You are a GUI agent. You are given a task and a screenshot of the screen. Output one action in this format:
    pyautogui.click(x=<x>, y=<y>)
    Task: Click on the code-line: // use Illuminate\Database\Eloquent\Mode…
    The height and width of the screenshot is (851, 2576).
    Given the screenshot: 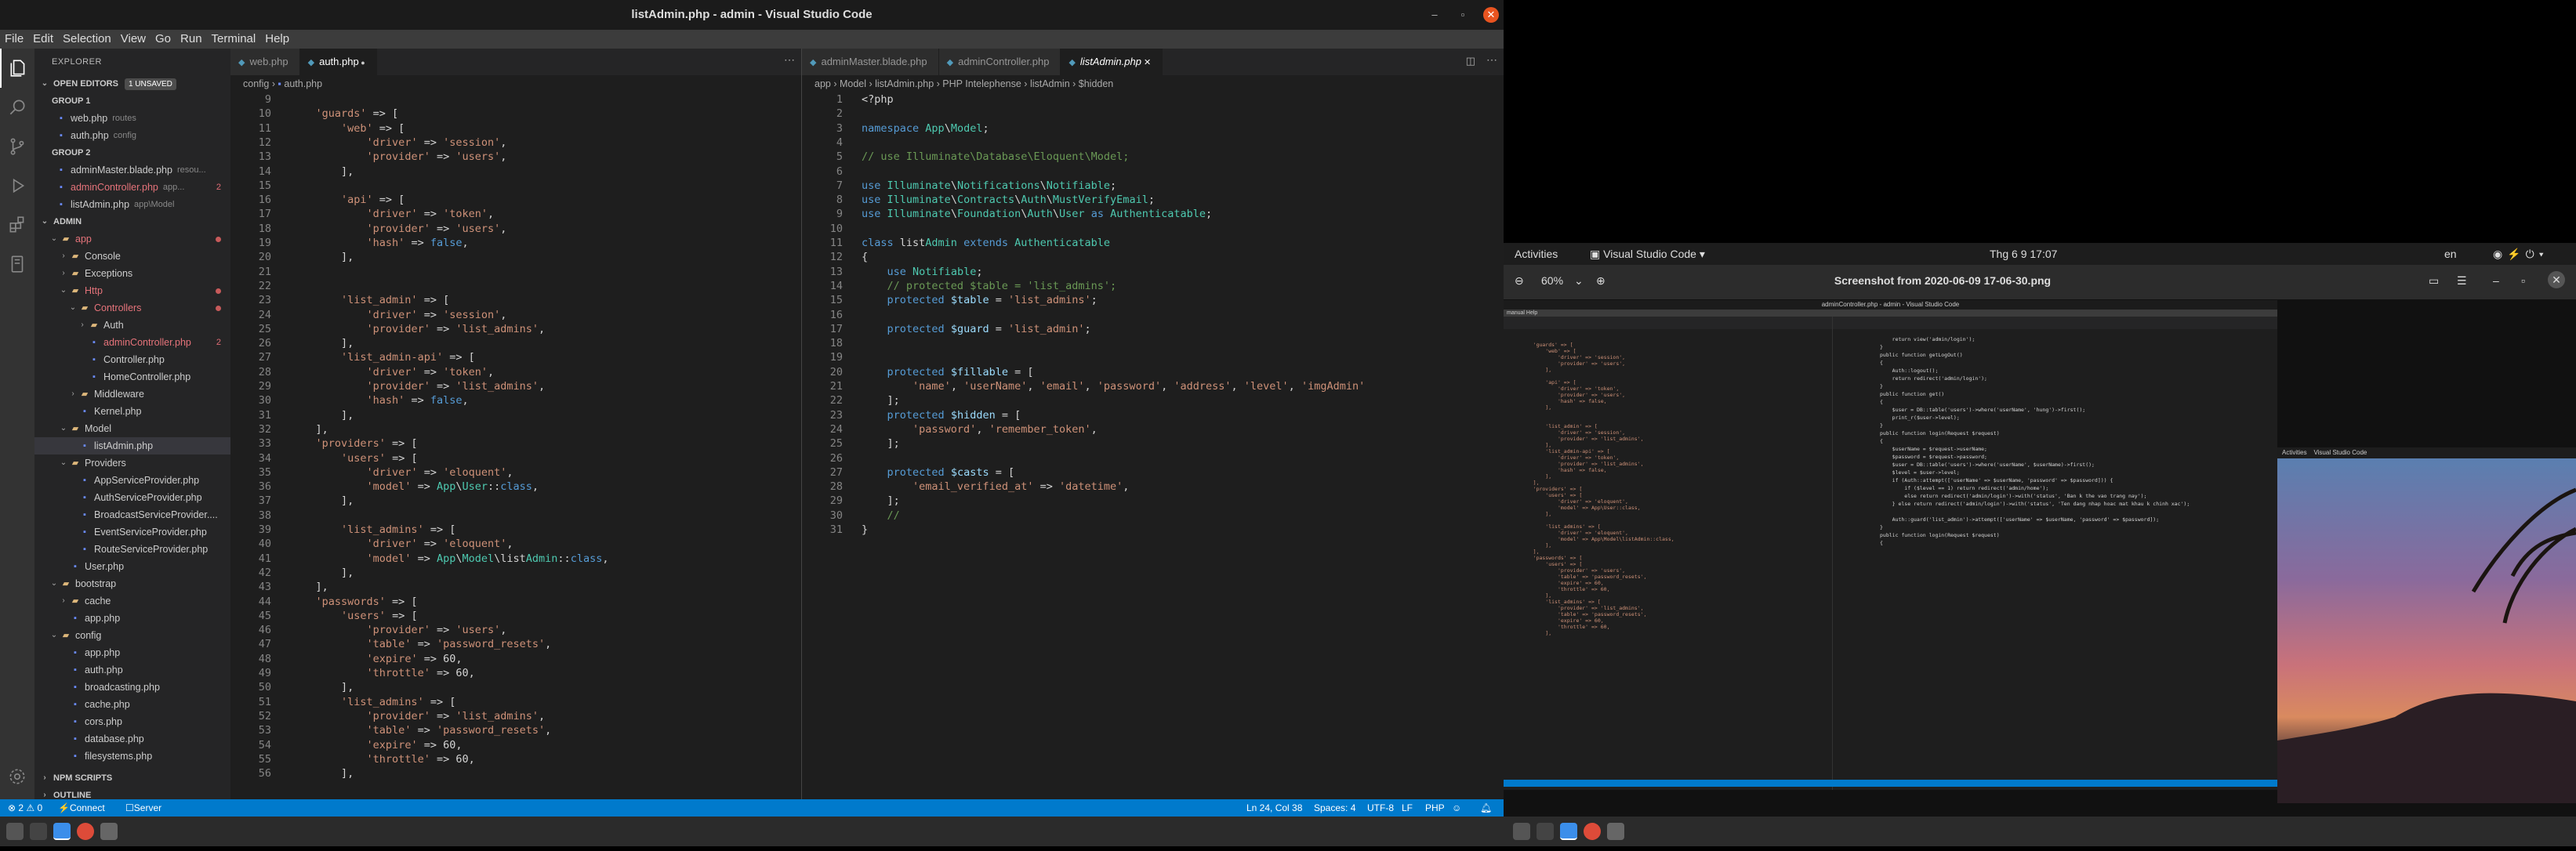 What is the action you would take?
    pyautogui.click(x=996, y=158)
    